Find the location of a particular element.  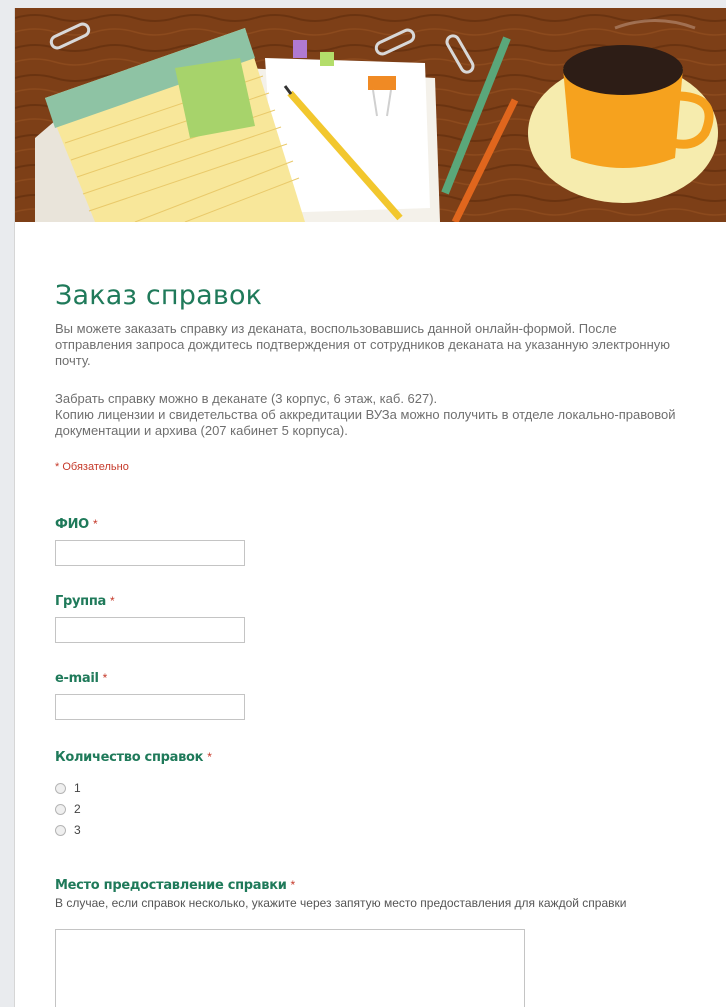

place-textarea is located at coordinates (290, 968).